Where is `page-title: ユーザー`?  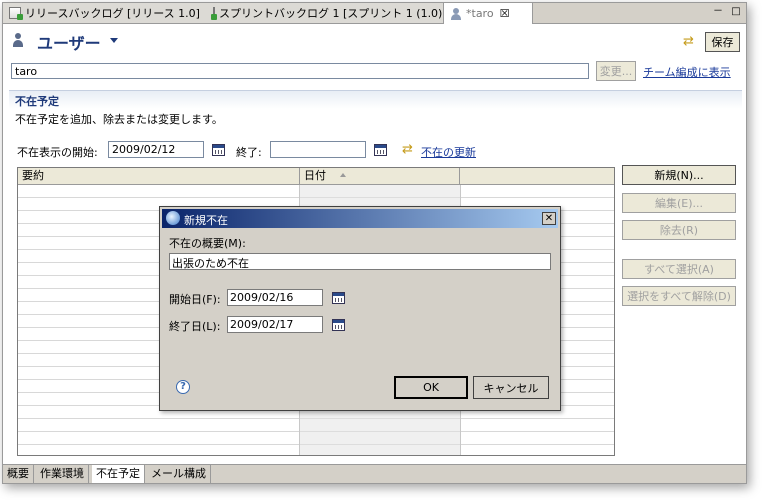 page-title: ユーザー is located at coordinates (69, 43).